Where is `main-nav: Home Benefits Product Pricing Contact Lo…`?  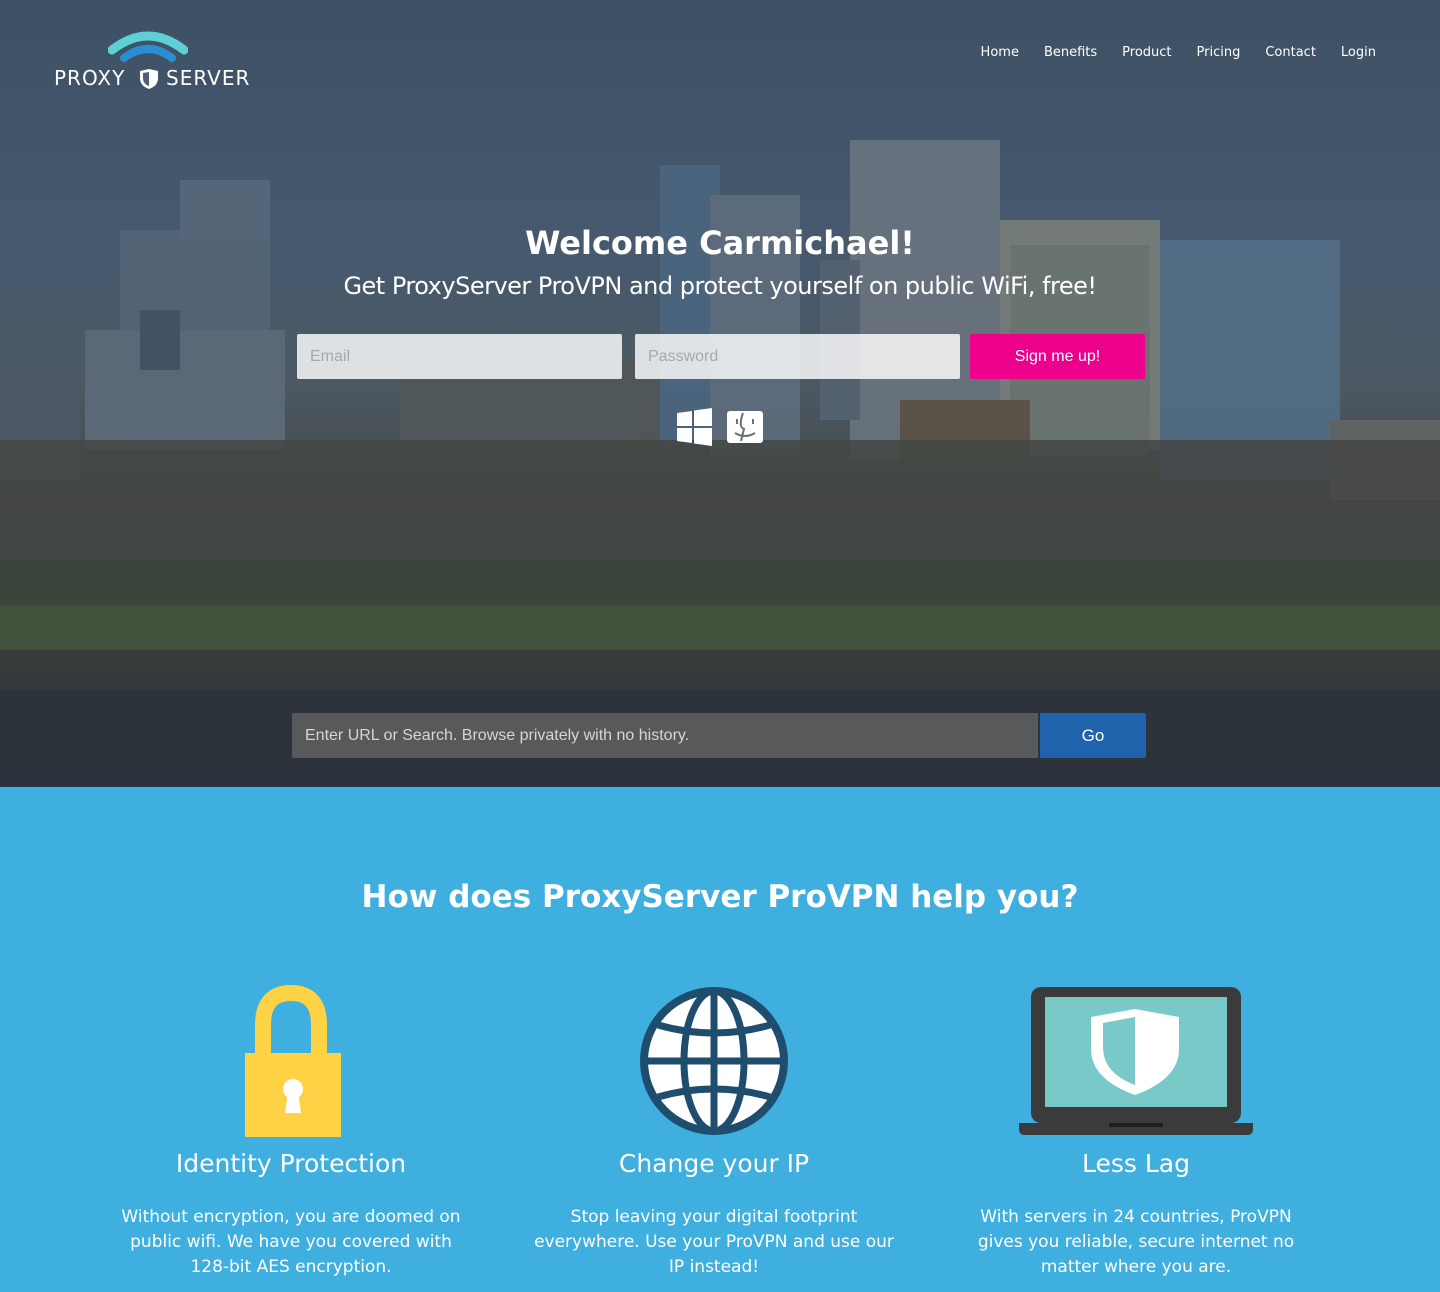 main-nav: Home Benefits Product Pricing Contact Lo… is located at coordinates (1166, 52).